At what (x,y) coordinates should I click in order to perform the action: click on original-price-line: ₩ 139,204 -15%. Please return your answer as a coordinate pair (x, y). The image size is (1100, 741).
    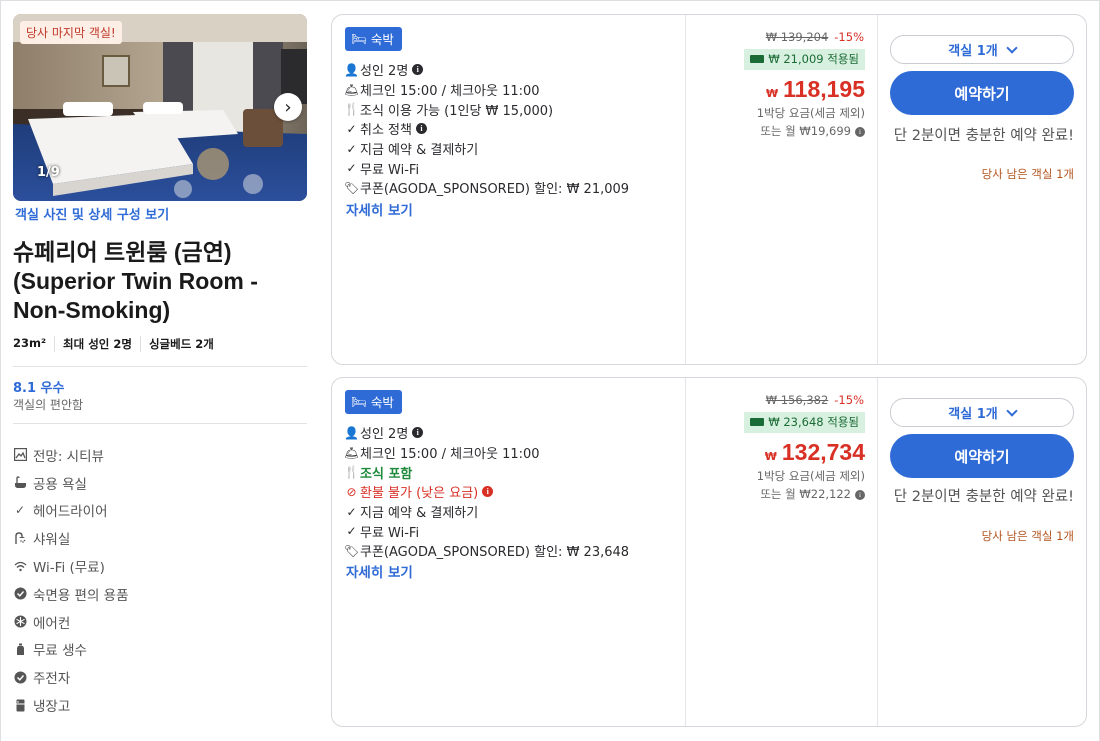
    Looking at the image, I should click on (815, 37).